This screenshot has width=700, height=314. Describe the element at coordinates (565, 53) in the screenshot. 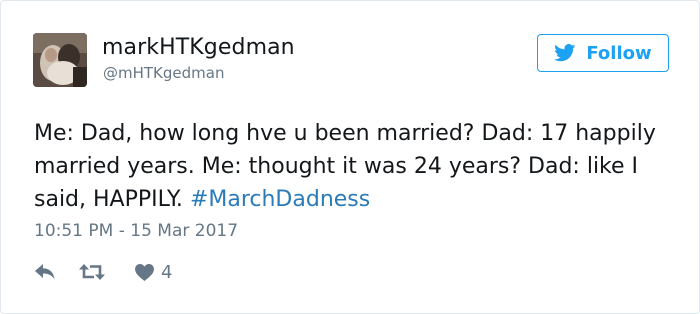

I see `twitter-bird-icon` at that location.